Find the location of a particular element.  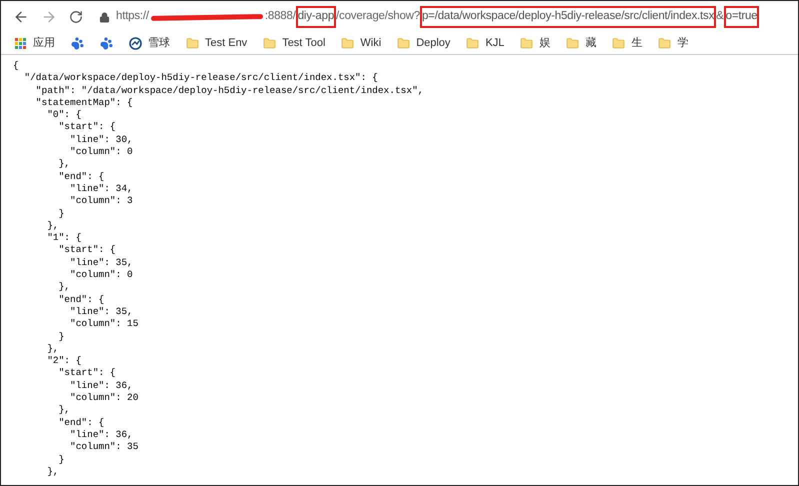

bookmark-item: 藏 is located at coordinates (581, 44).